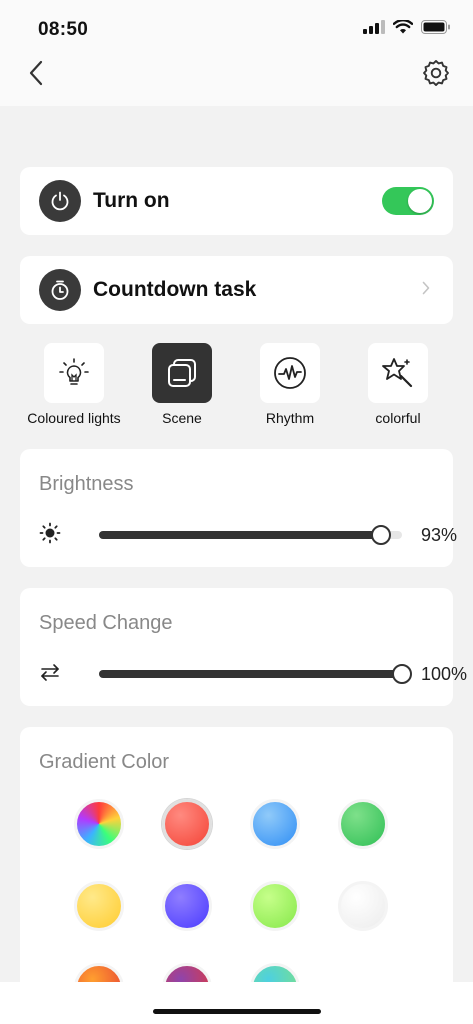 The width and height of the screenshot is (473, 1024). Describe the element at coordinates (50, 535) in the screenshot. I see `sun-icon` at that location.